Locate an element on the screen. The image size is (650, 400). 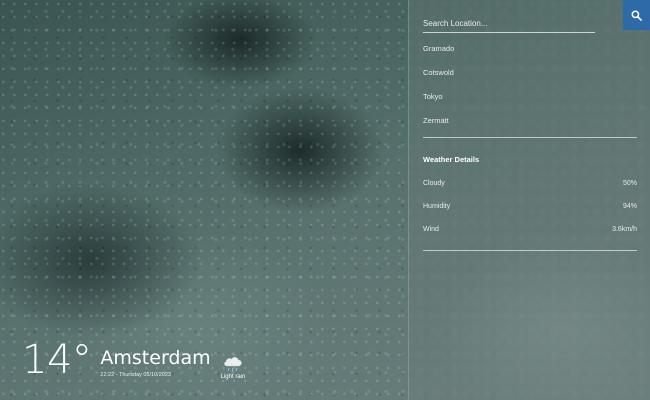
detail-value: 94% is located at coordinates (629, 206).